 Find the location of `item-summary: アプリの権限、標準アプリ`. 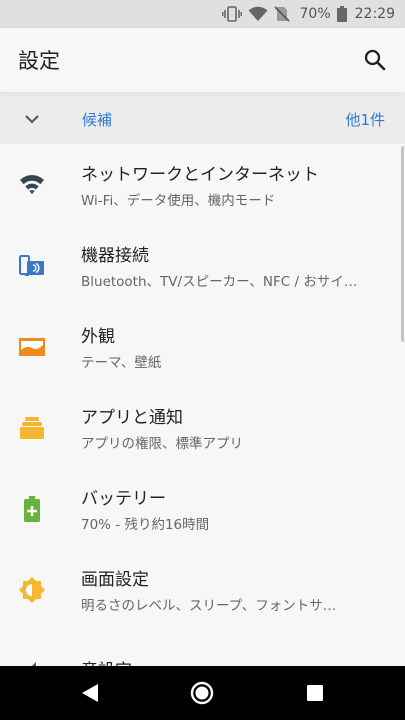

item-summary: アプリの権限、標準アプリ is located at coordinates (162, 444).